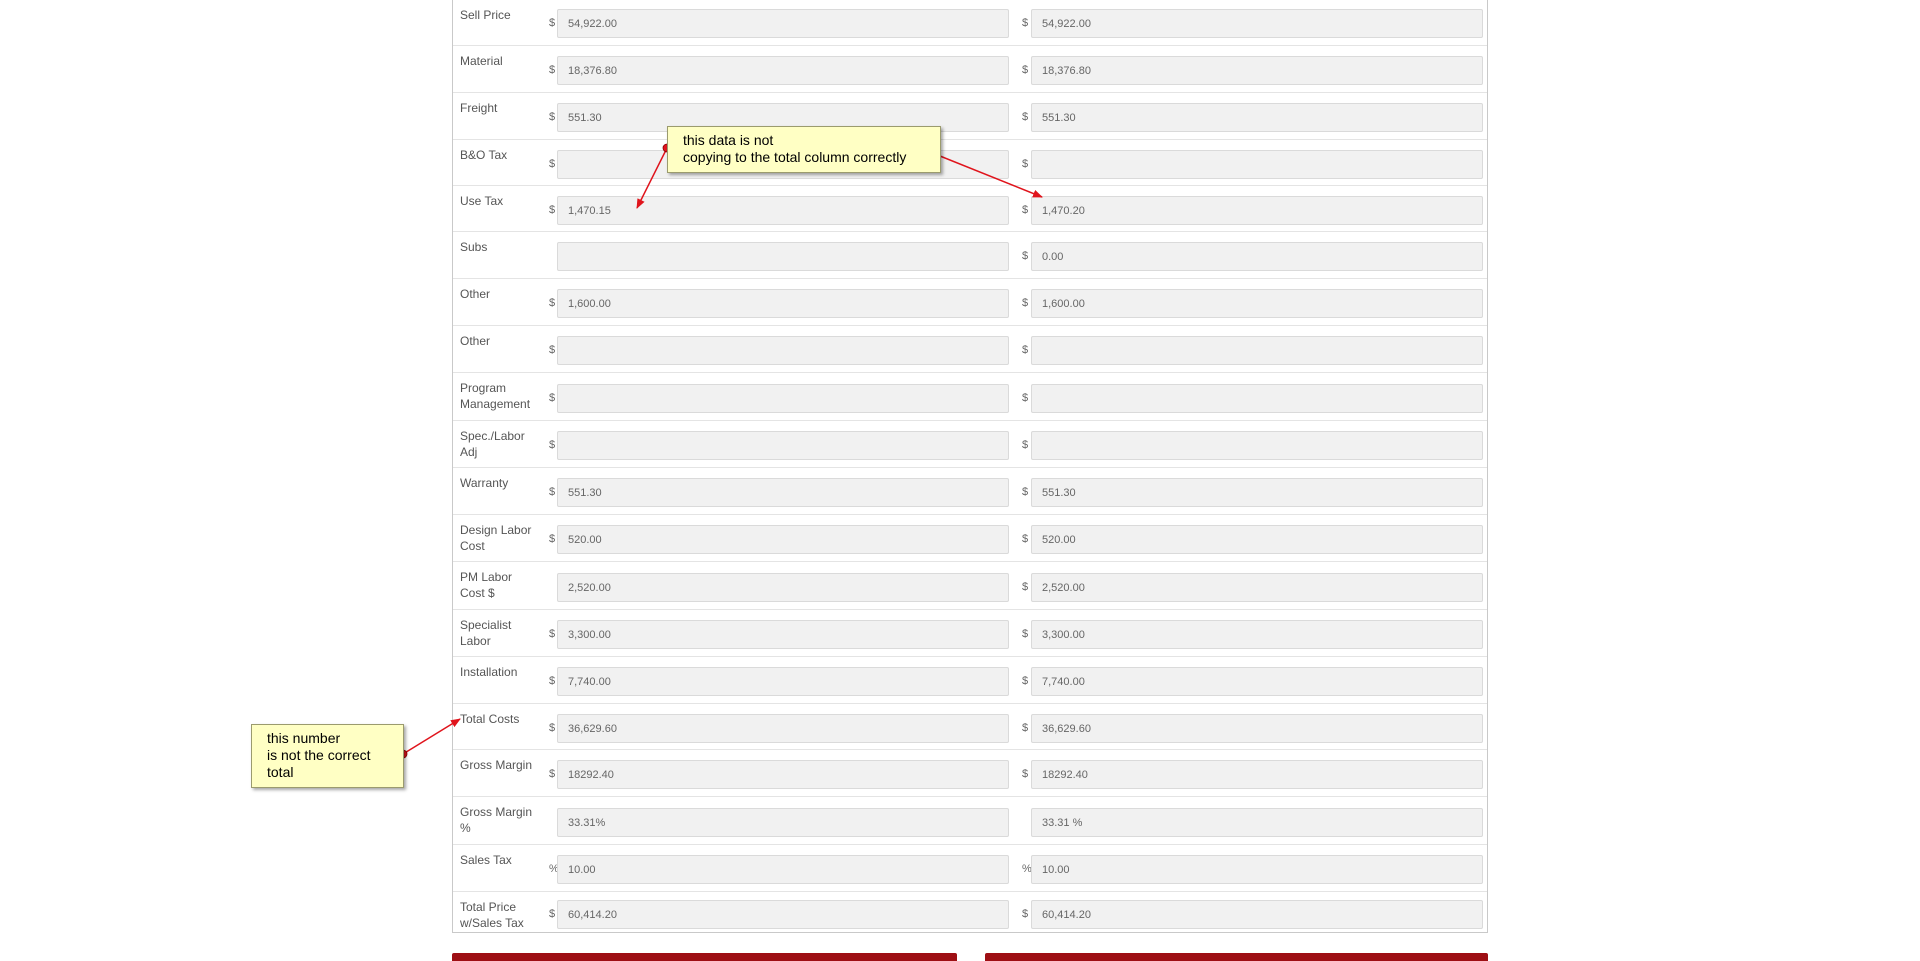 The width and height of the screenshot is (1920, 961). What do you see at coordinates (485, 15) in the screenshot?
I see `row-label: Sell Price` at bounding box center [485, 15].